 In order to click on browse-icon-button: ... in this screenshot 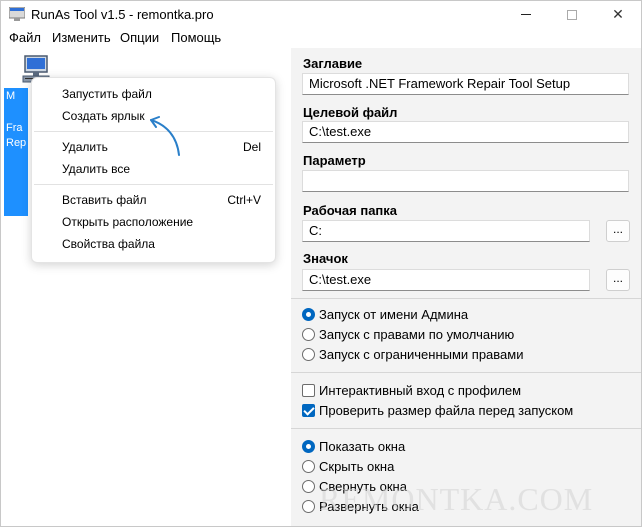, I will do `click(618, 280)`.